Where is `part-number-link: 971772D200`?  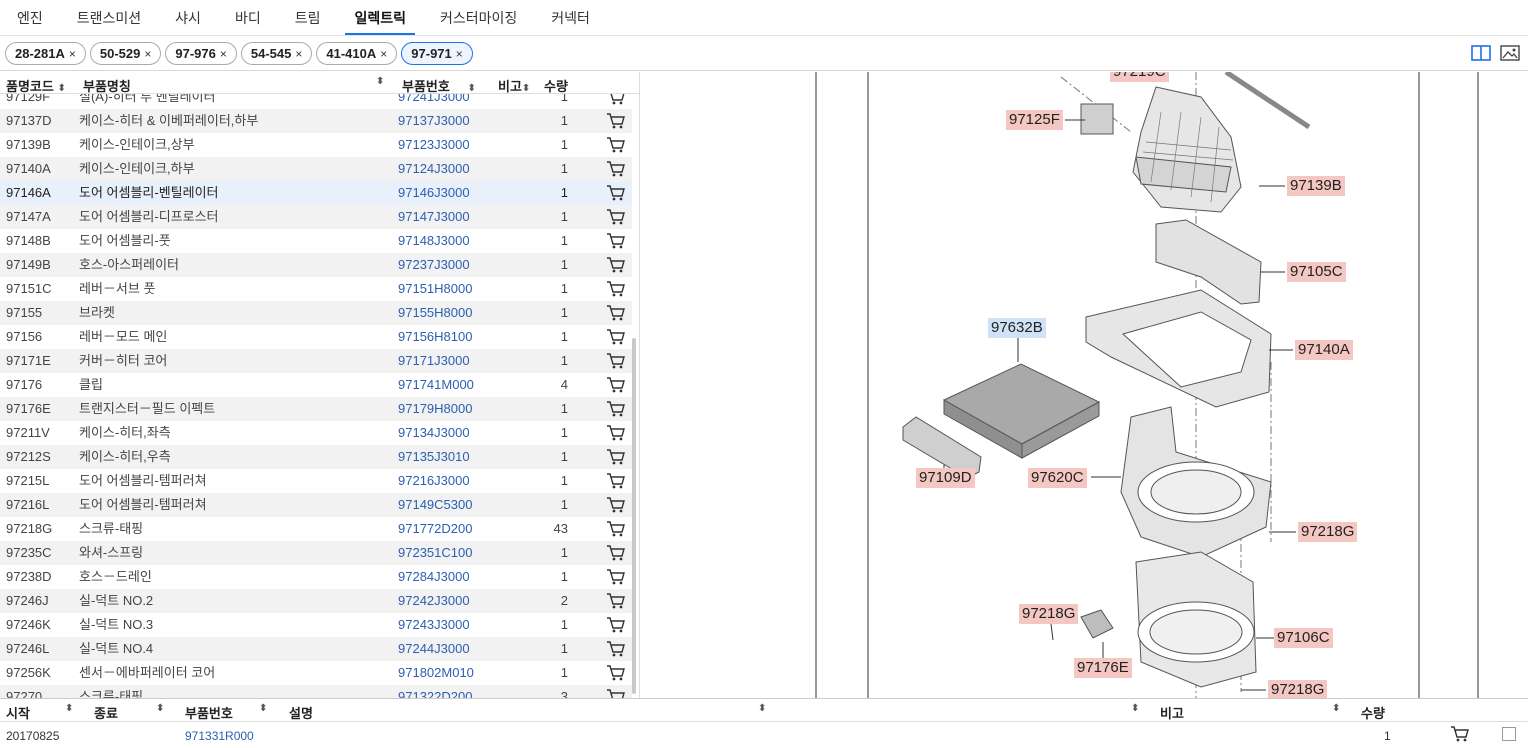 part-number-link: 971772D200 is located at coordinates (435, 529).